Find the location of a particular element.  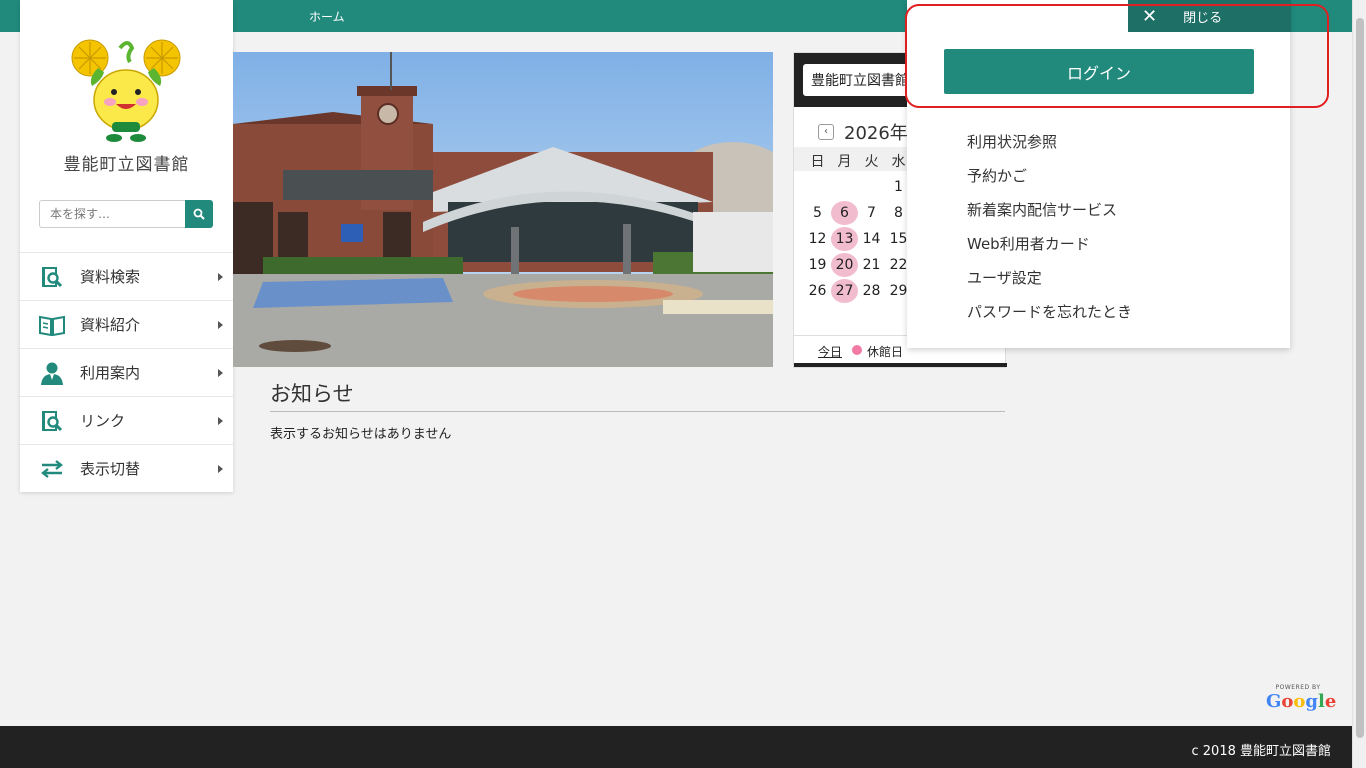

calendar-day: 7 is located at coordinates (871, 213).